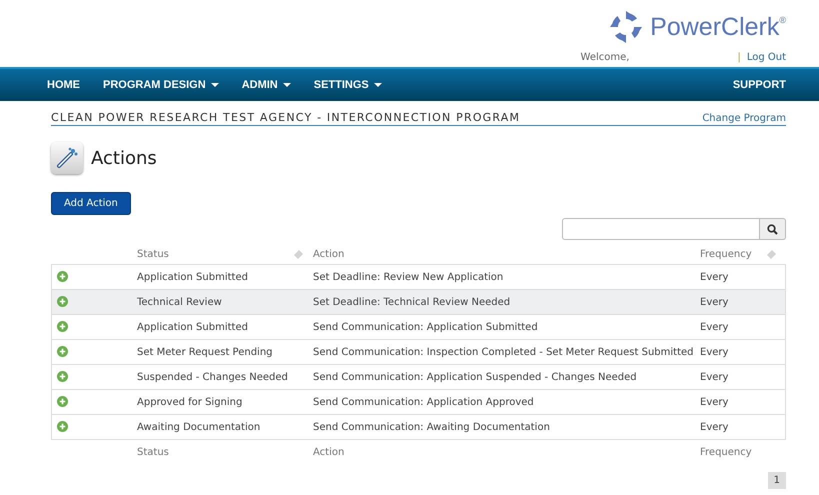  I want to click on table-cell: Set Meter Request Pending, so click(205, 352).